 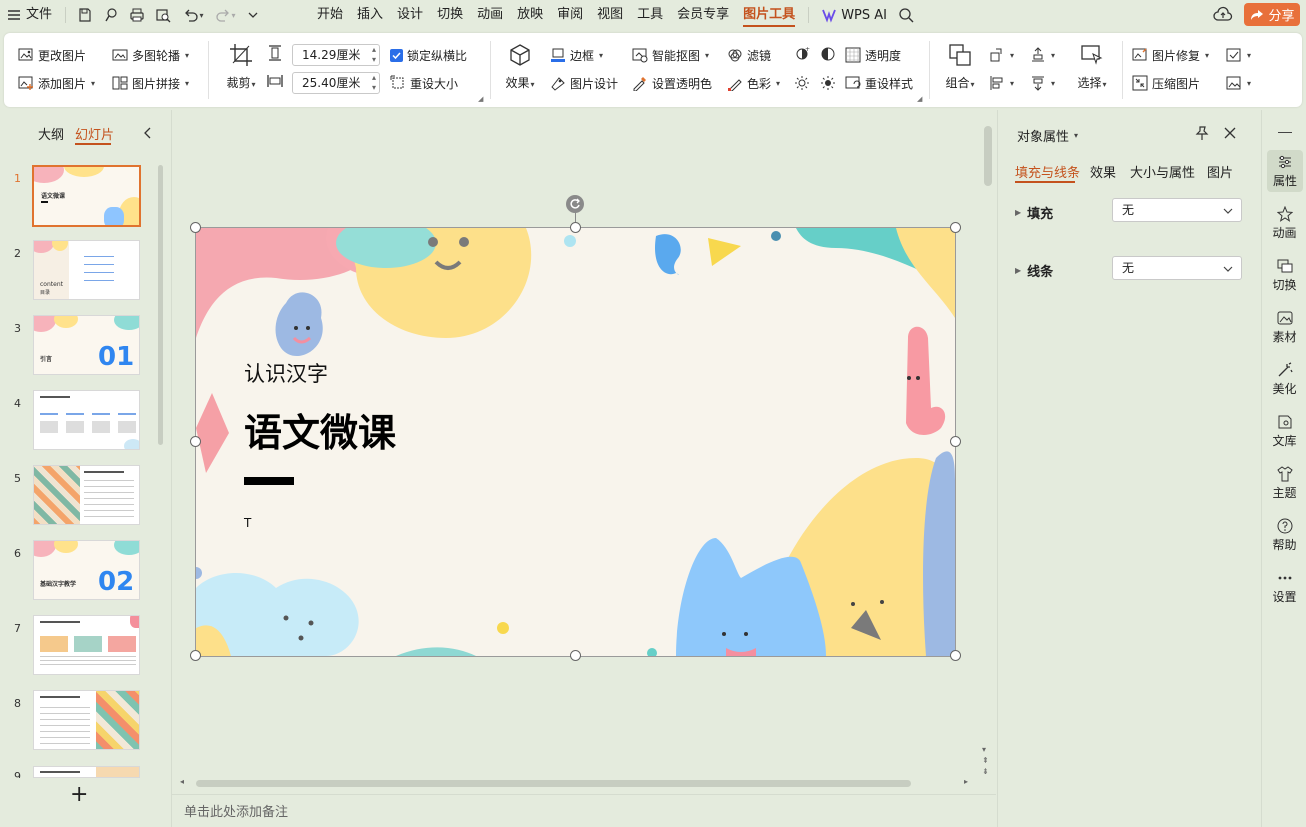 I want to click on transparency-button: 透明度, so click(x=873, y=55).